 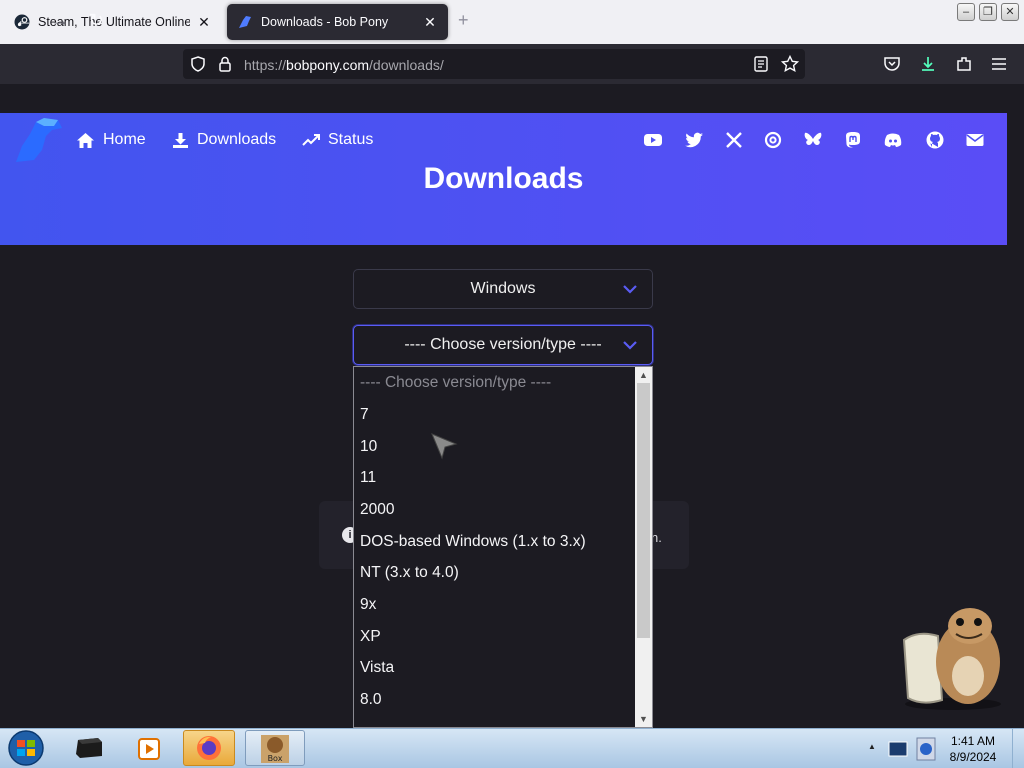 What do you see at coordinates (773, 140) in the screenshot?
I see `threads-icon` at bounding box center [773, 140].